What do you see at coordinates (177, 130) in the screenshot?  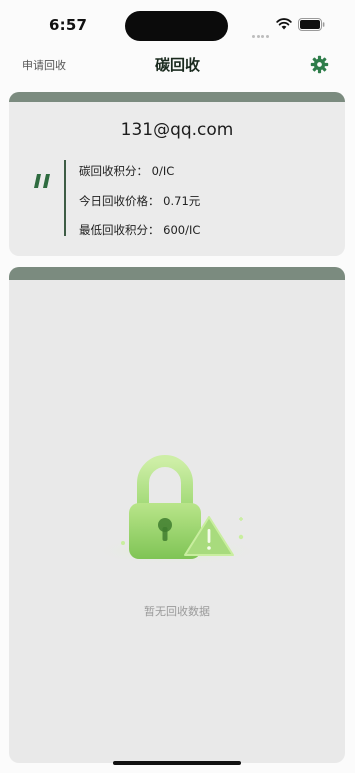 I see `account-email: 131@qq.com` at bounding box center [177, 130].